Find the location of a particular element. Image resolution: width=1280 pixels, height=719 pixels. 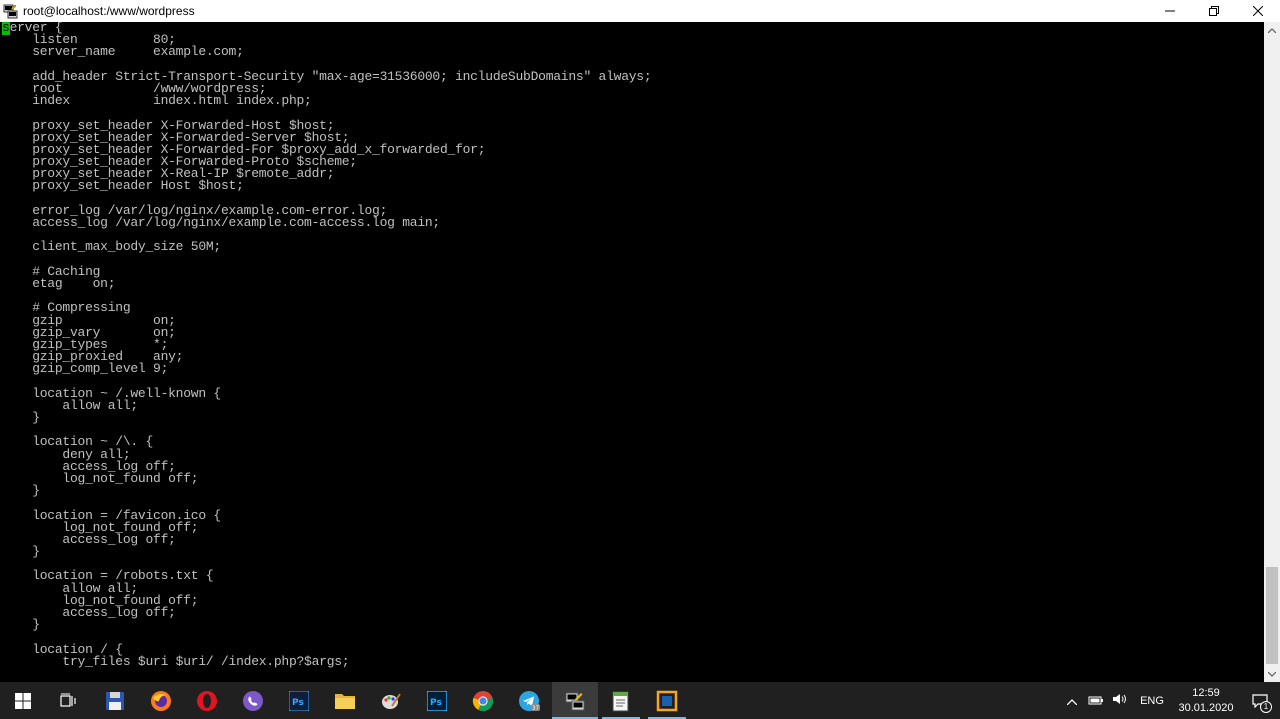

chrome-icon is located at coordinates (483, 700).